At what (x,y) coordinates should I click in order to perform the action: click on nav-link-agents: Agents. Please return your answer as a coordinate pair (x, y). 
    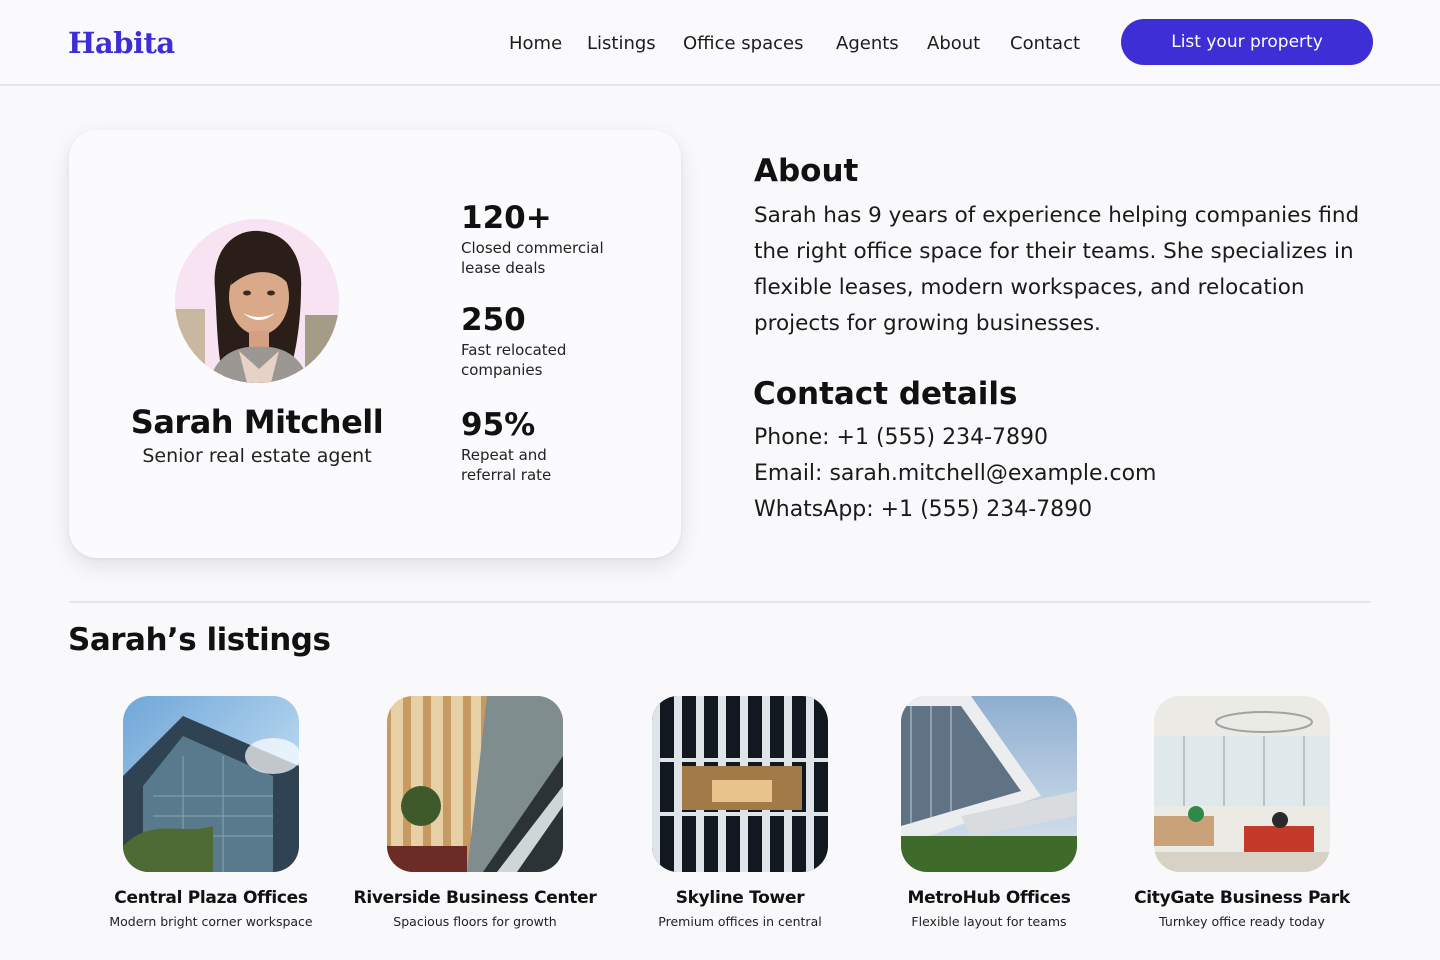
    Looking at the image, I should click on (867, 43).